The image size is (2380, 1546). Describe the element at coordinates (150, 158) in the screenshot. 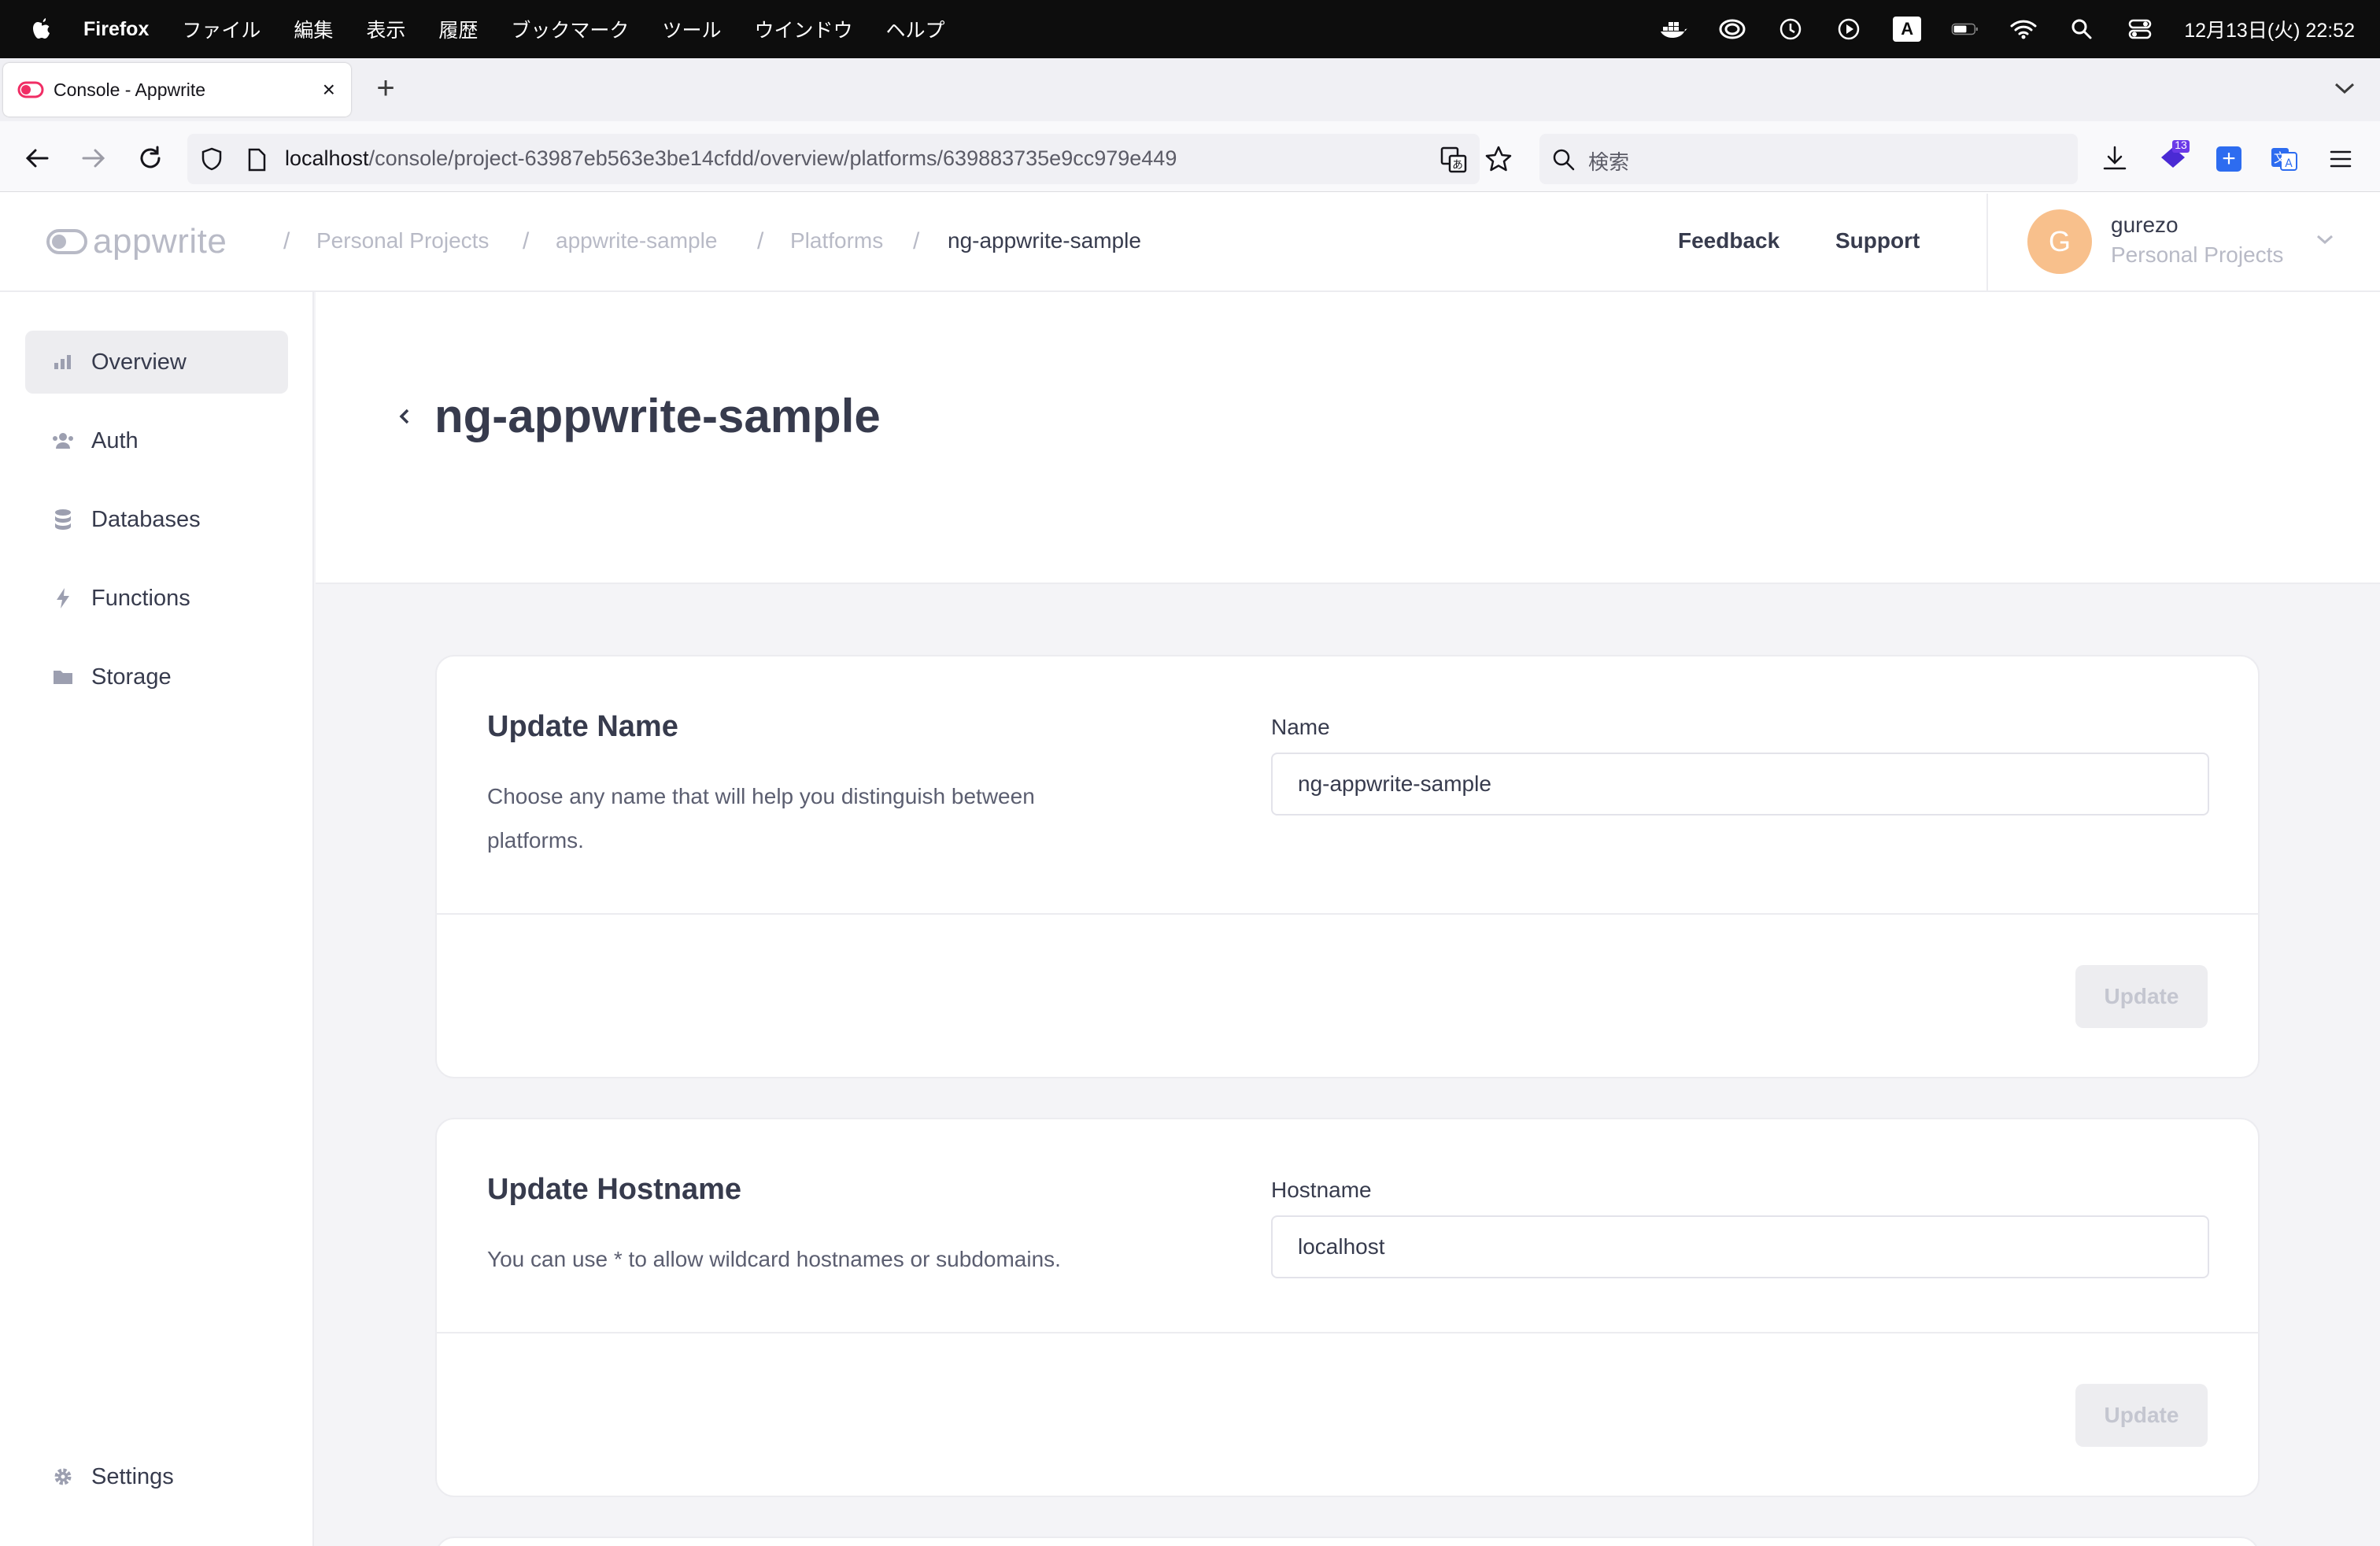

I see `reload-icon` at that location.